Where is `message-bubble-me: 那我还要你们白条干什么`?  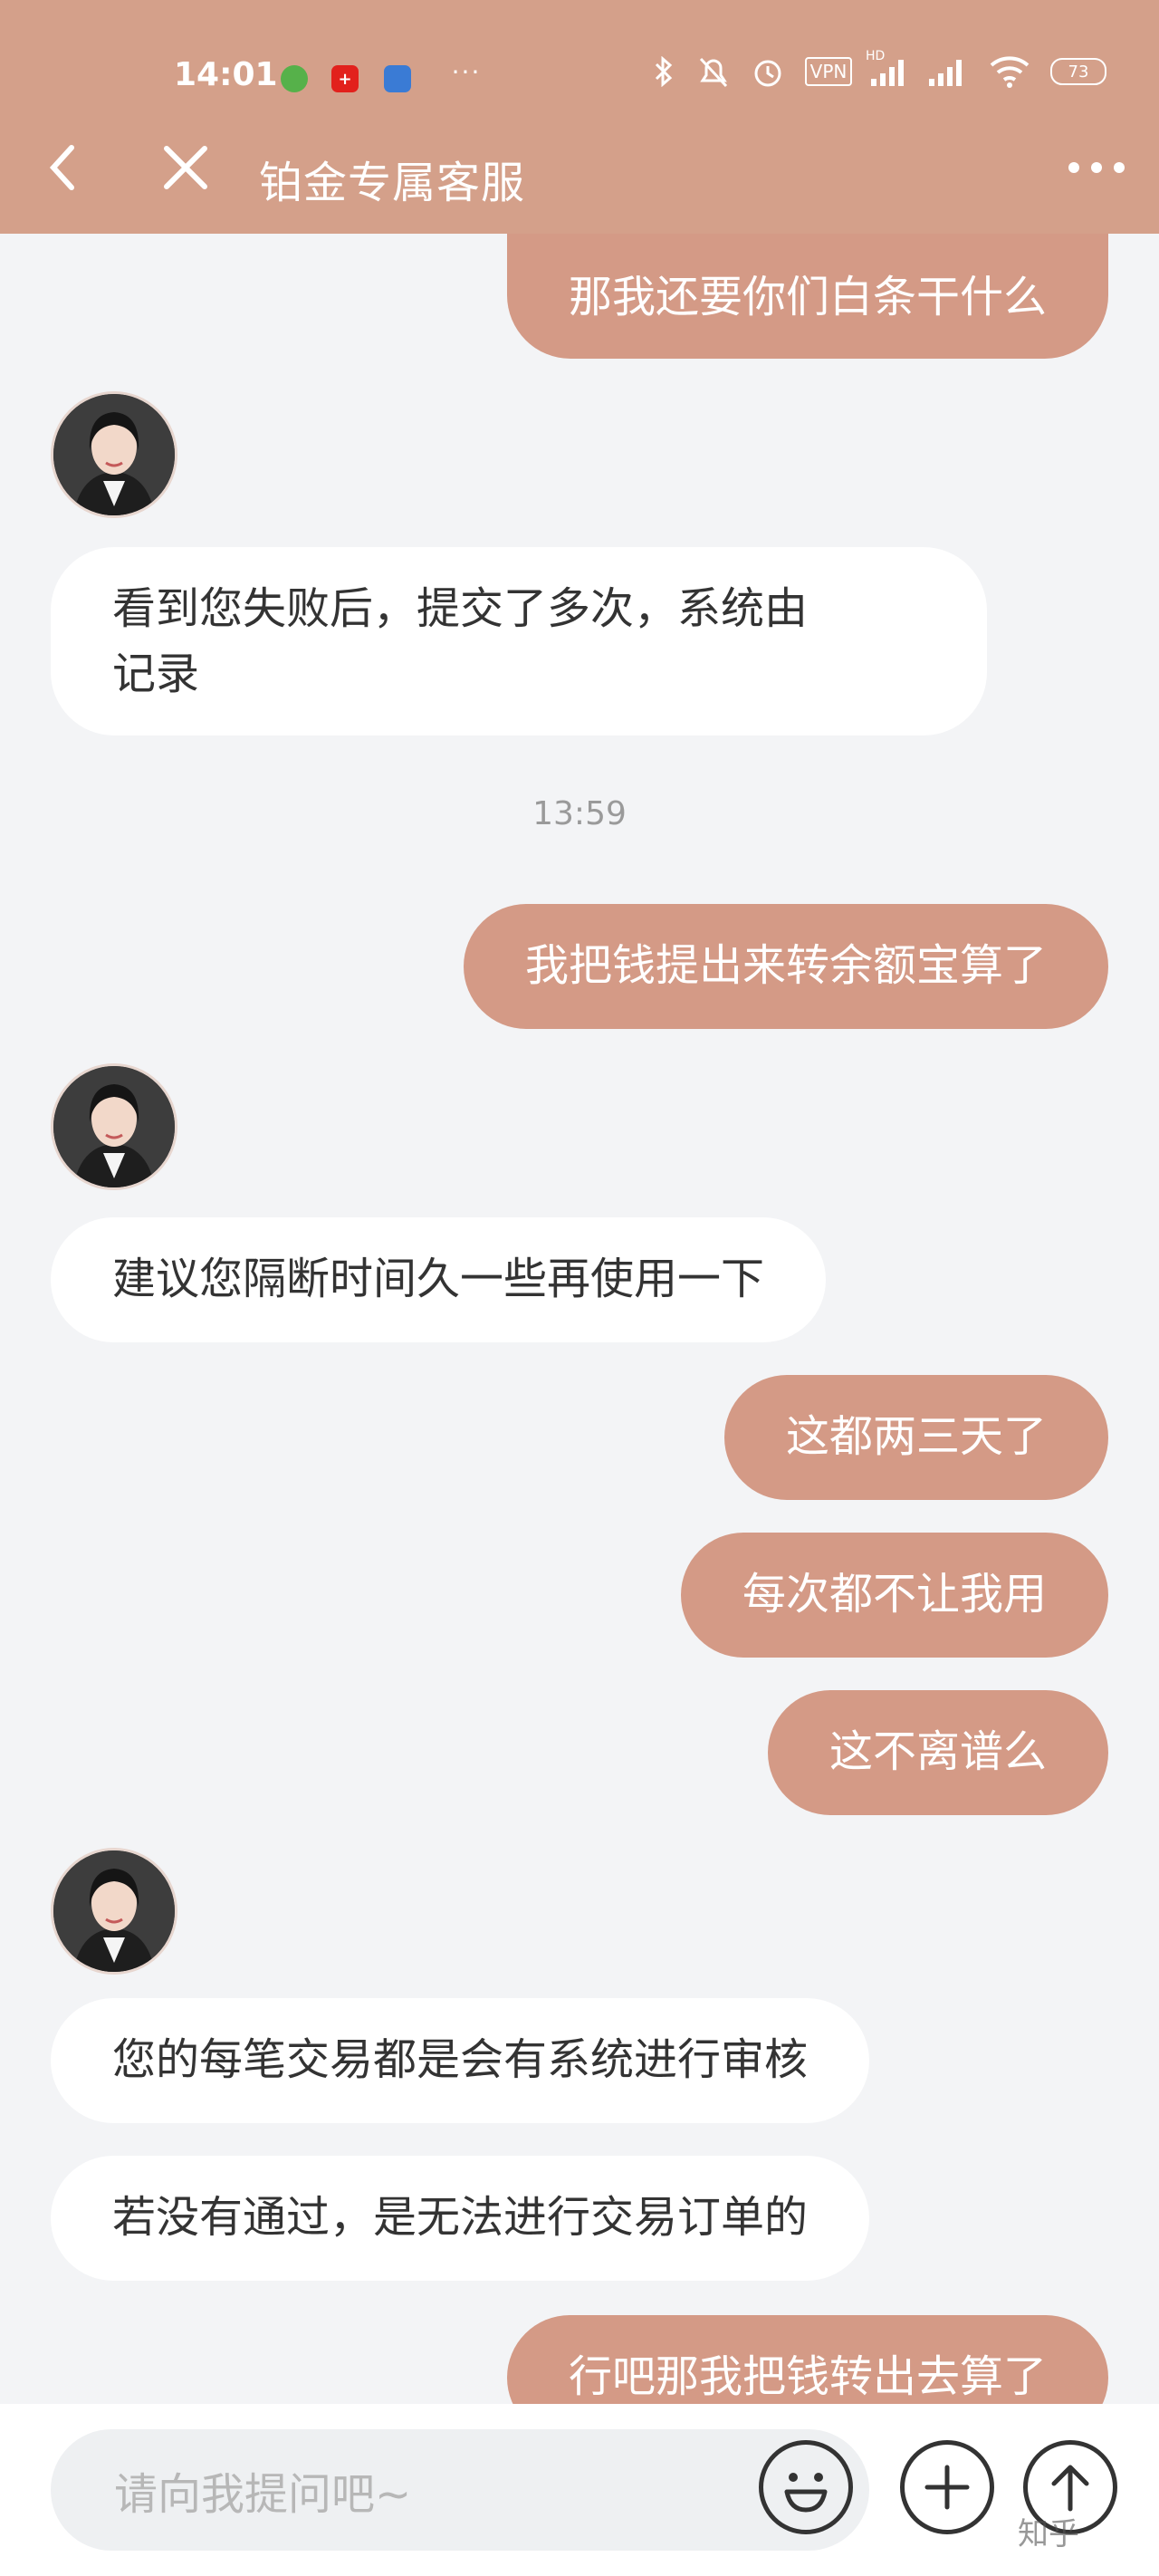
message-bubble-me: 那我还要你们白条干什么 is located at coordinates (807, 296).